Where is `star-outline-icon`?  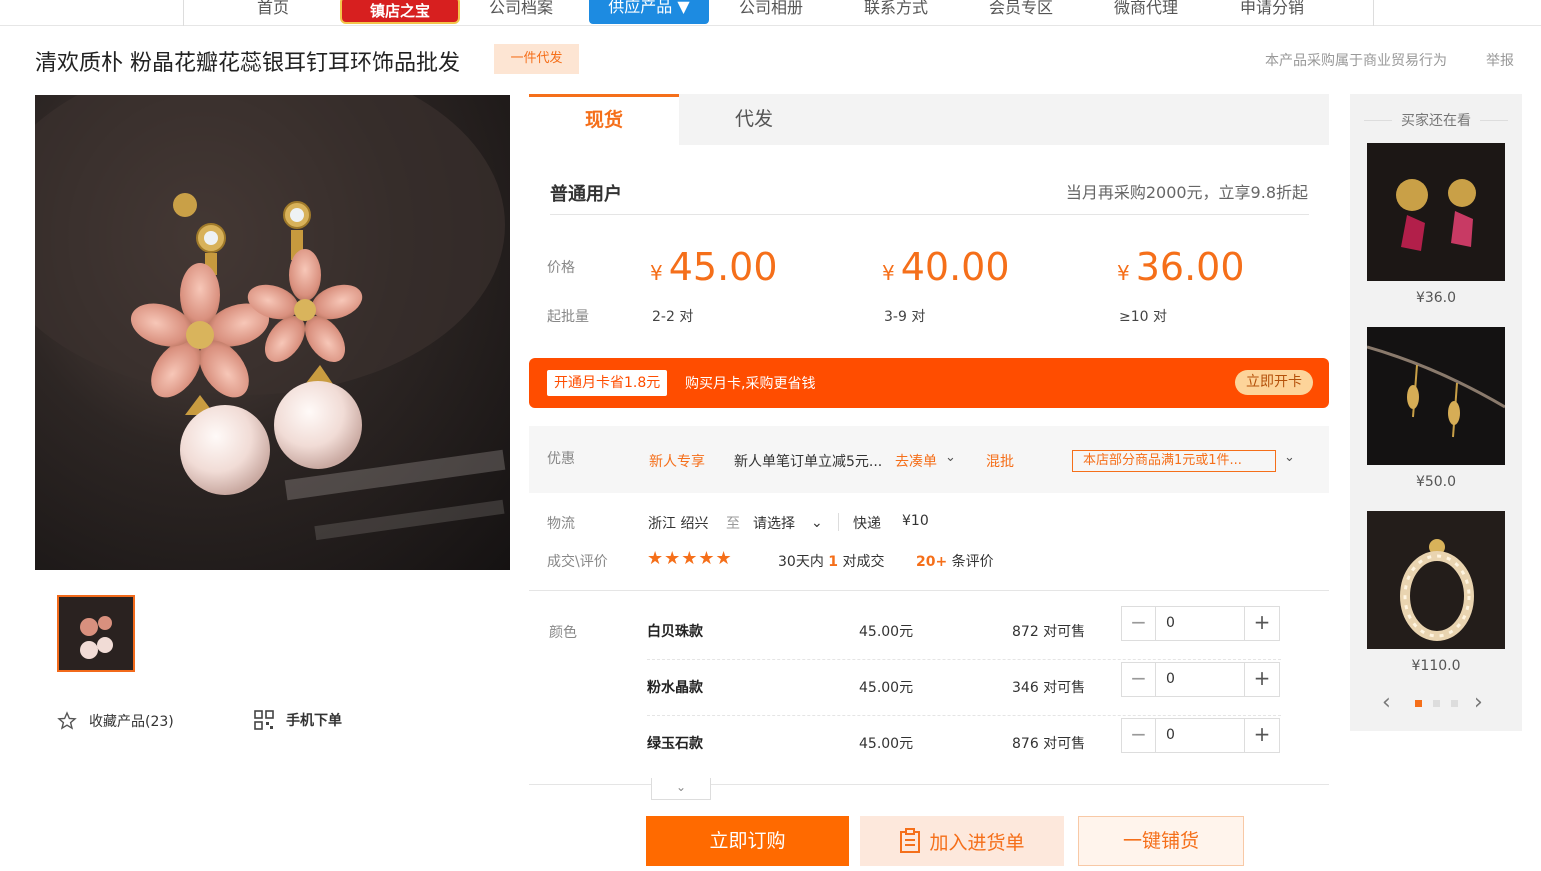 star-outline-icon is located at coordinates (67, 720).